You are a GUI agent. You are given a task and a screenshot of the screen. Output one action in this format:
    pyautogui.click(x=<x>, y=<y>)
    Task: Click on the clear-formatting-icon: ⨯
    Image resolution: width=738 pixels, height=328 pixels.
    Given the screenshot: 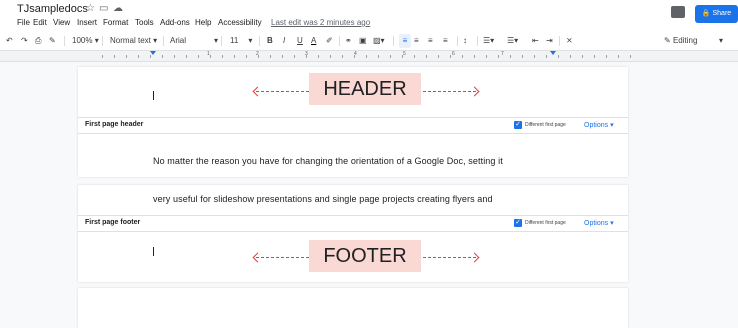 What is the action you would take?
    pyautogui.click(x=569, y=41)
    